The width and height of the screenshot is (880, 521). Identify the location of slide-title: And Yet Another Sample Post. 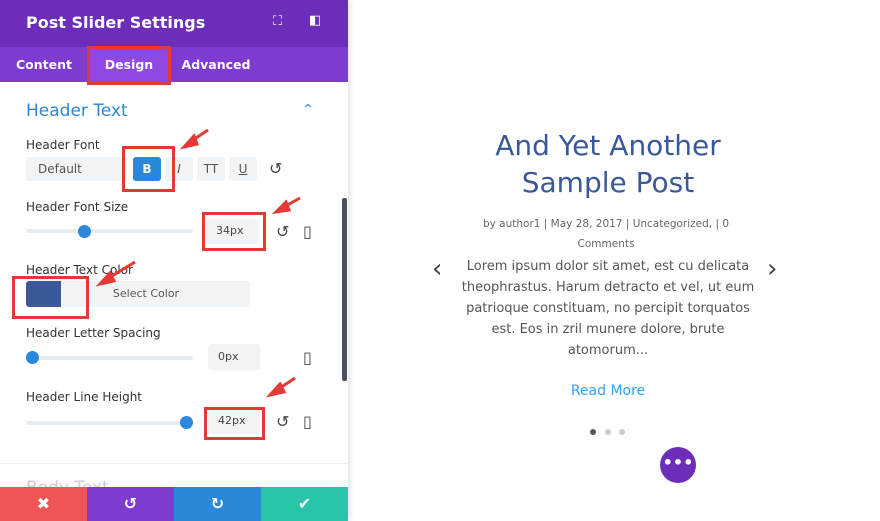
(608, 164).